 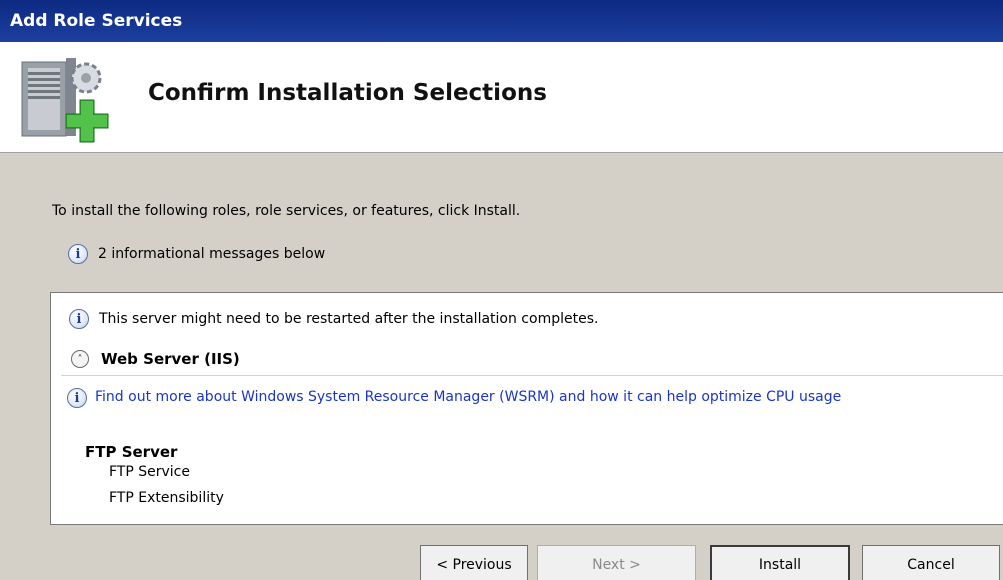 What do you see at coordinates (347, 93) in the screenshot?
I see `page-title: Confirm Installation Selections` at bounding box center [347, 93].